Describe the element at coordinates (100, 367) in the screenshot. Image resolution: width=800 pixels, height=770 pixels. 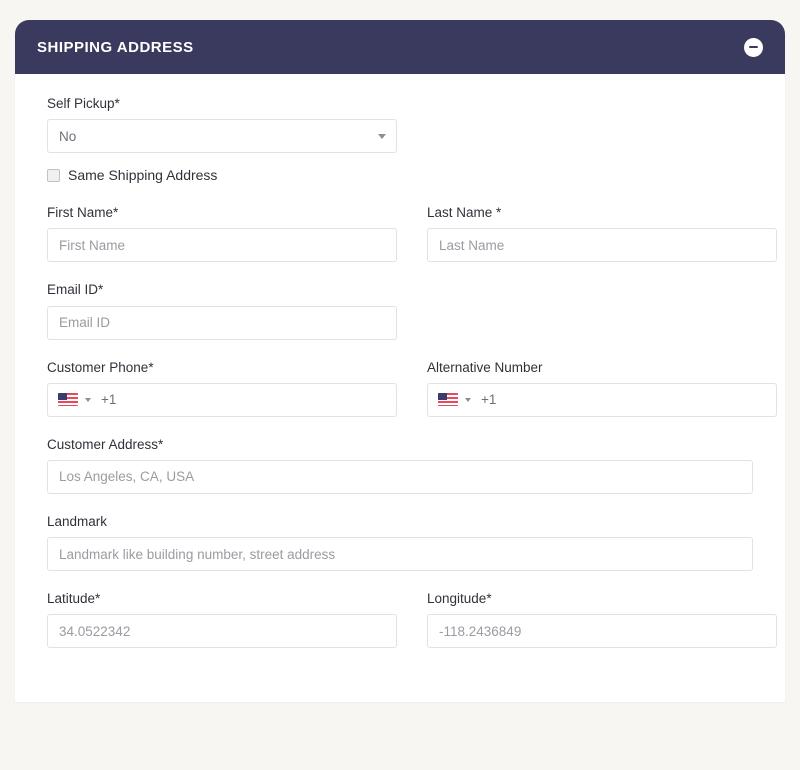
I see `customer-phone-label: Customer Phone*` at that location.